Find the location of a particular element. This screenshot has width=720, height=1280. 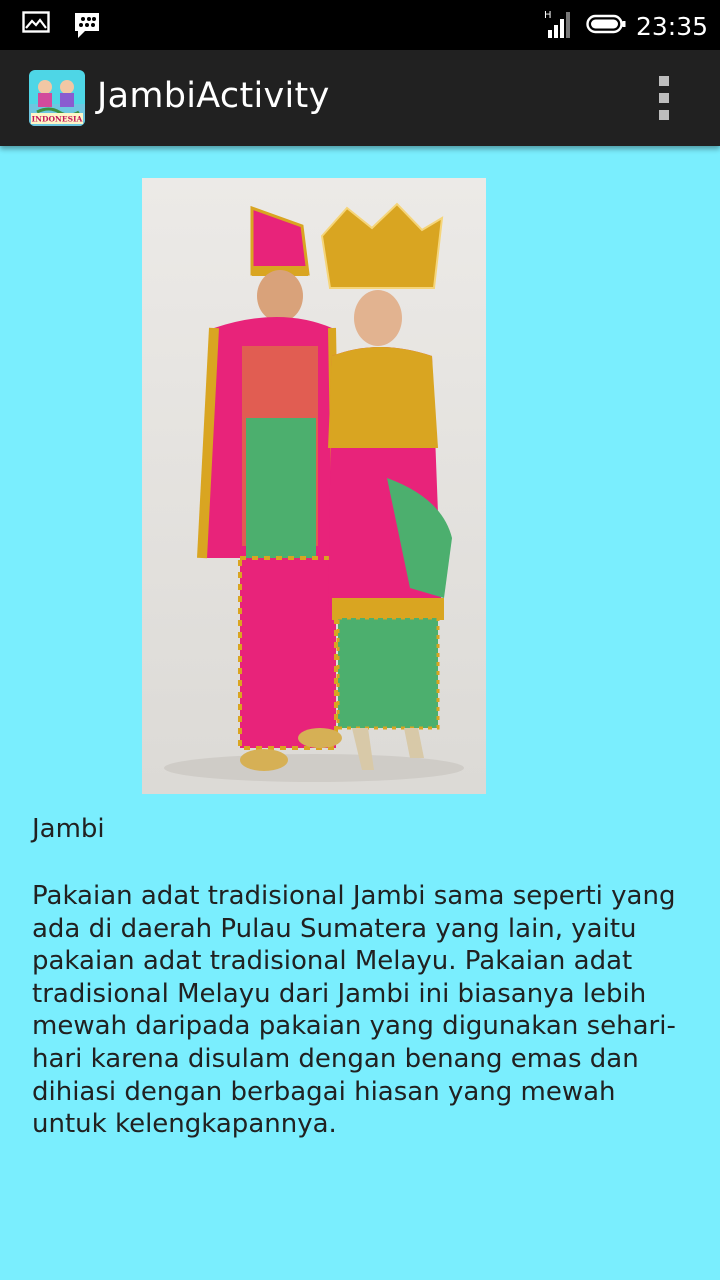

gallery-icon is located at coordinates (36, 27).